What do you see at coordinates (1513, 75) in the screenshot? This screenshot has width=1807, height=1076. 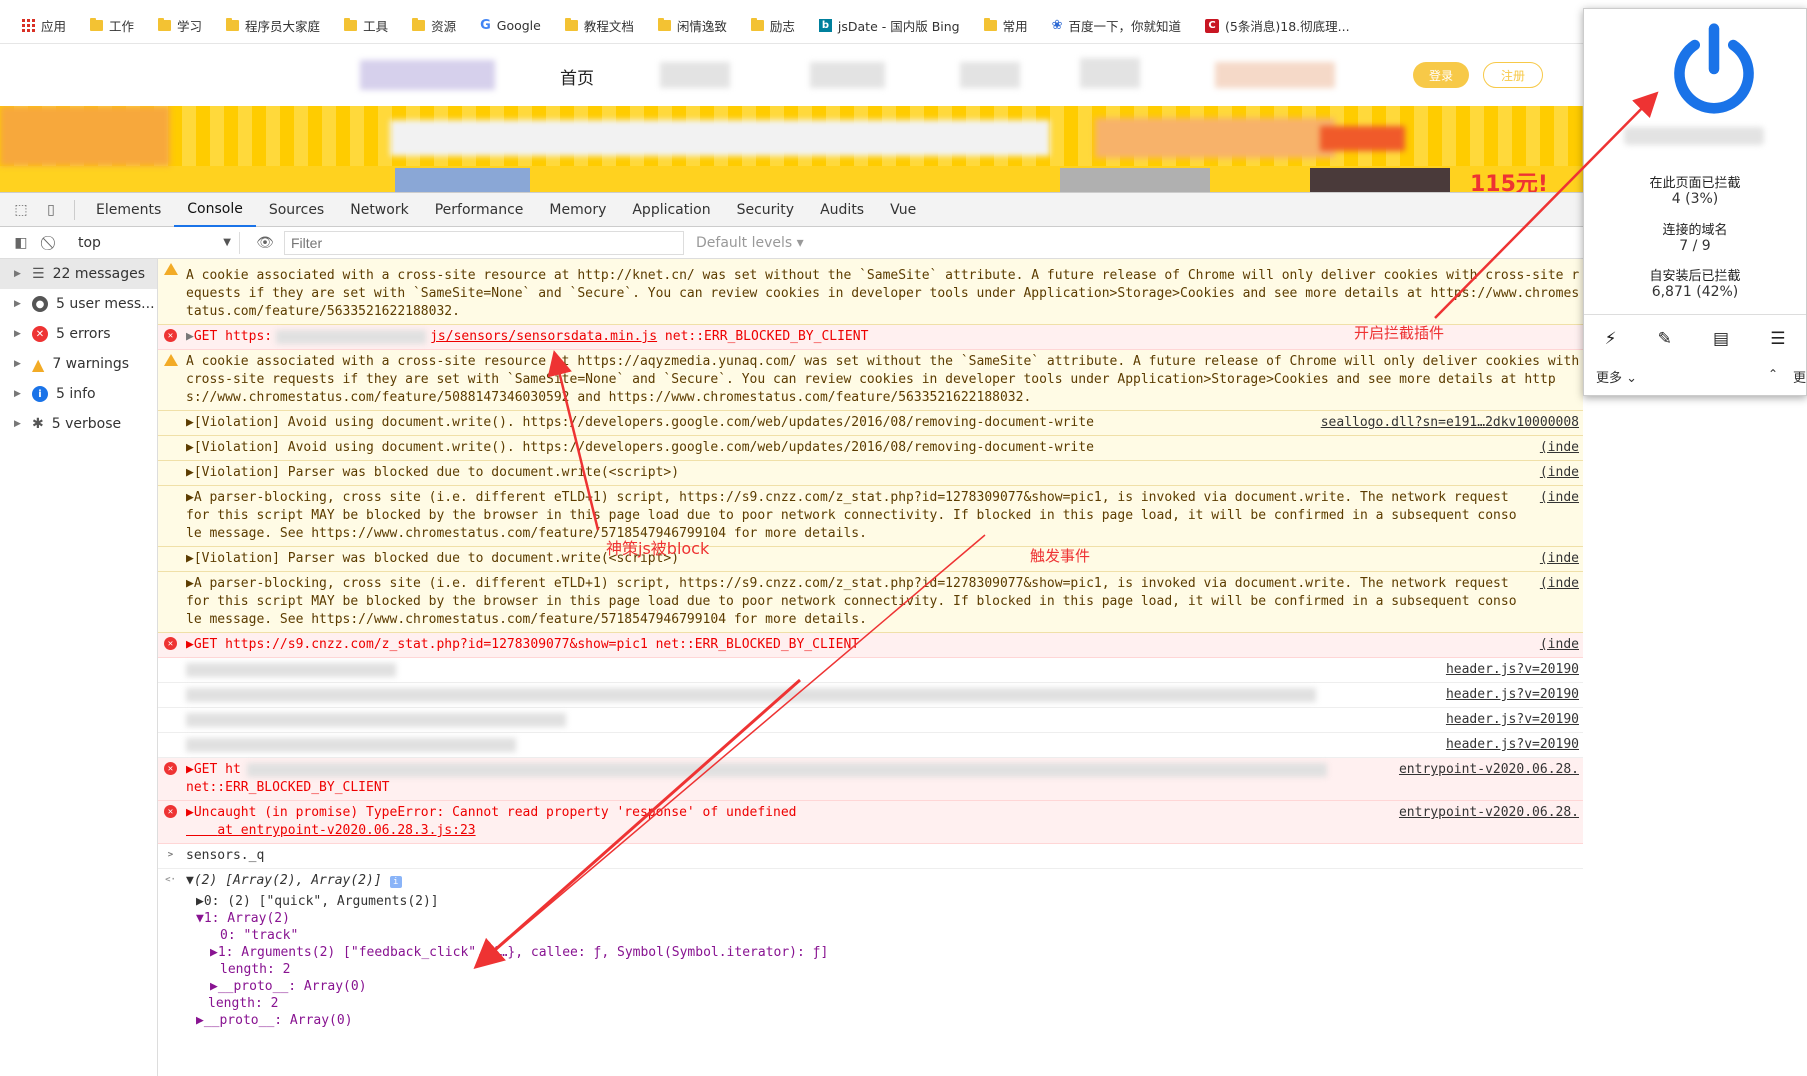 I see `register-button: 注册` at bounding box center [1513, 75].